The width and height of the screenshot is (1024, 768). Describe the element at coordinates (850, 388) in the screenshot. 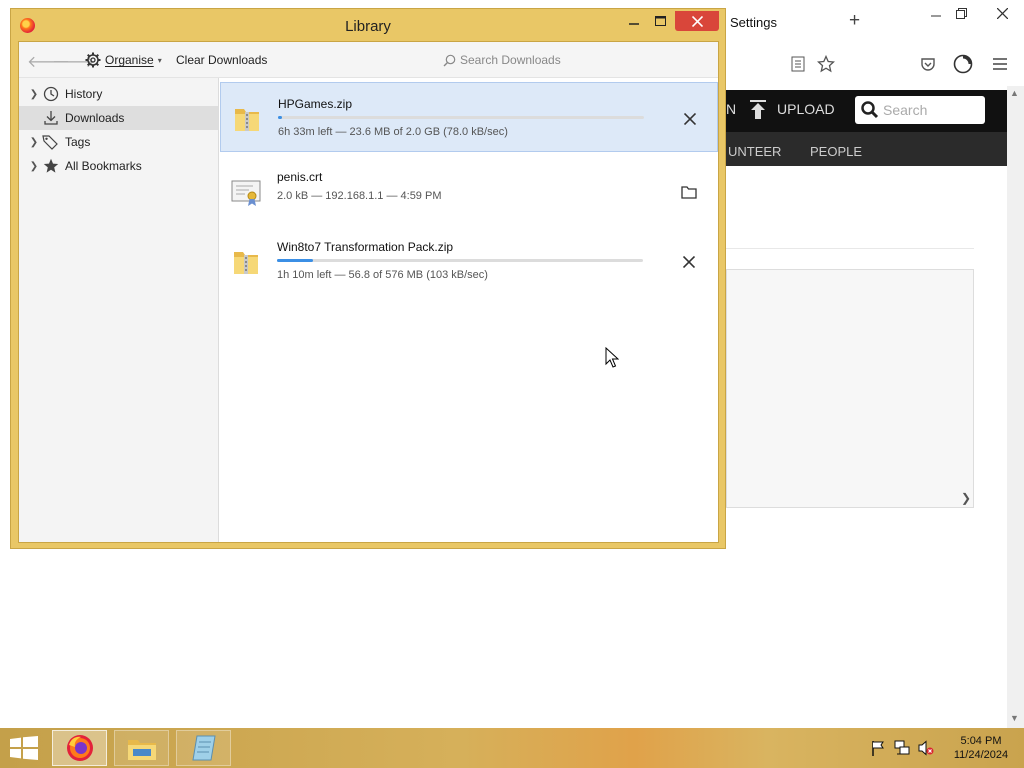

I see `content-panel: ❯` at that location.